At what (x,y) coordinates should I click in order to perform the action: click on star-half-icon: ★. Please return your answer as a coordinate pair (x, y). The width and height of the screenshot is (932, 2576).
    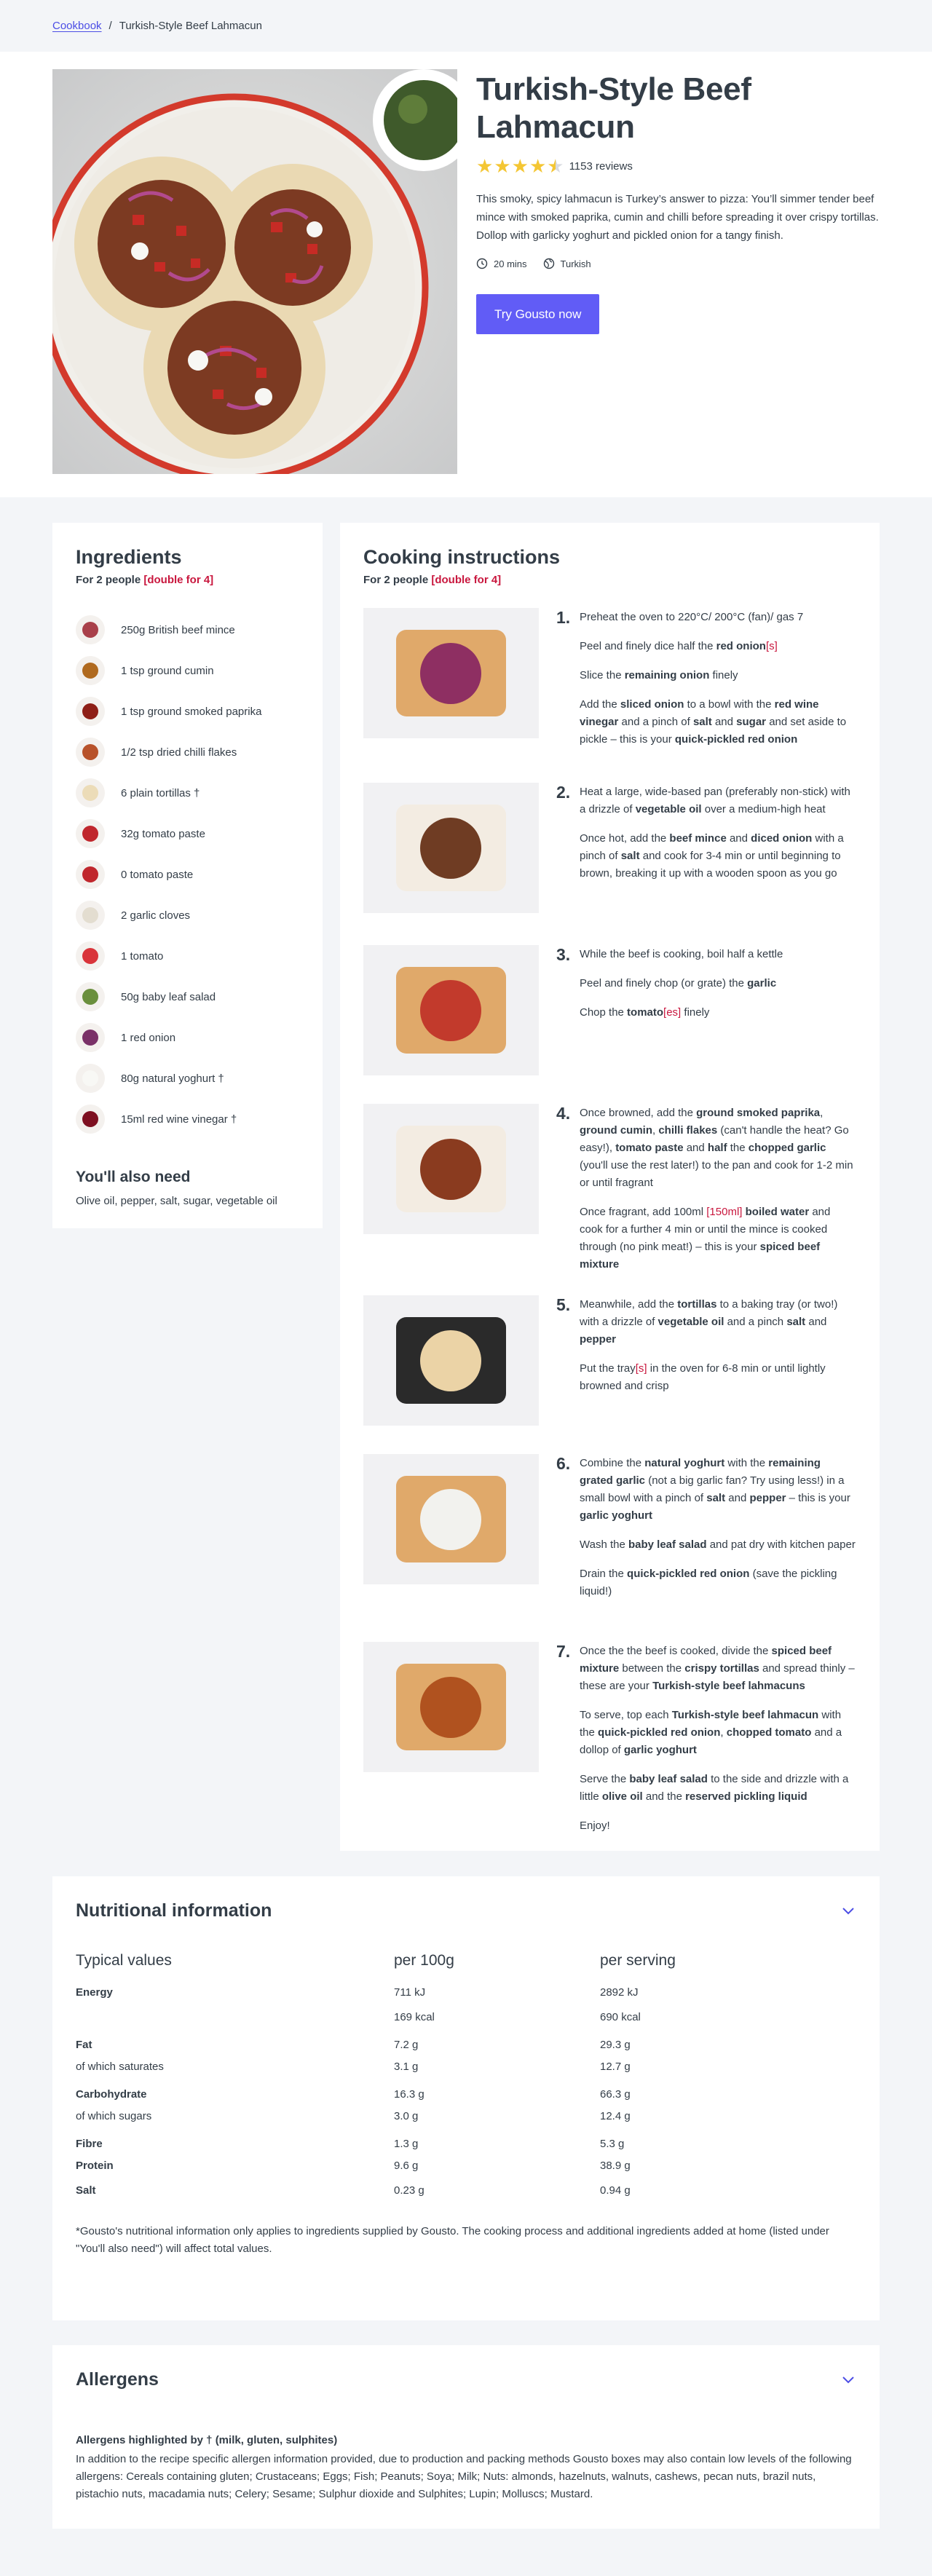
    Looking at the image, I should click on (555, 166).